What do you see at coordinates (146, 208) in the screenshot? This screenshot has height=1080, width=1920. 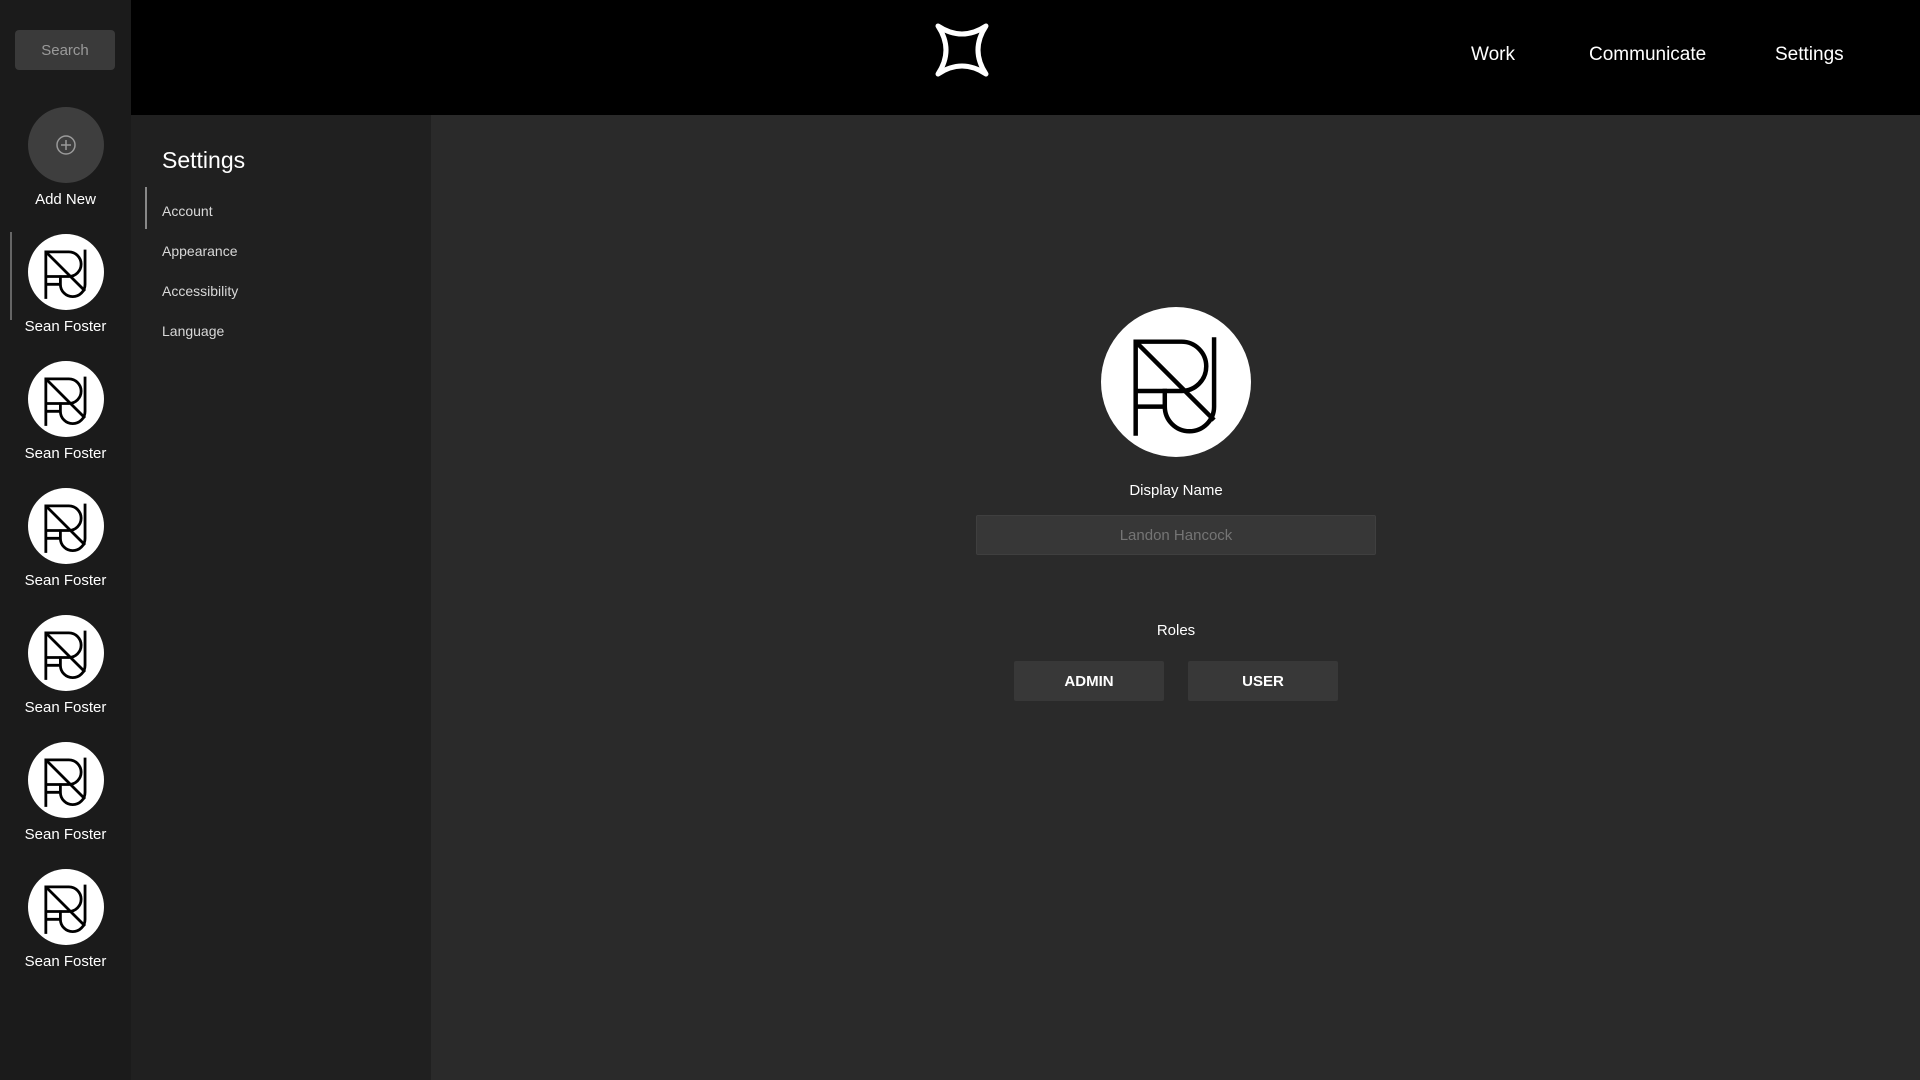 I see `active-indicator` at bounding box center [146, 208].